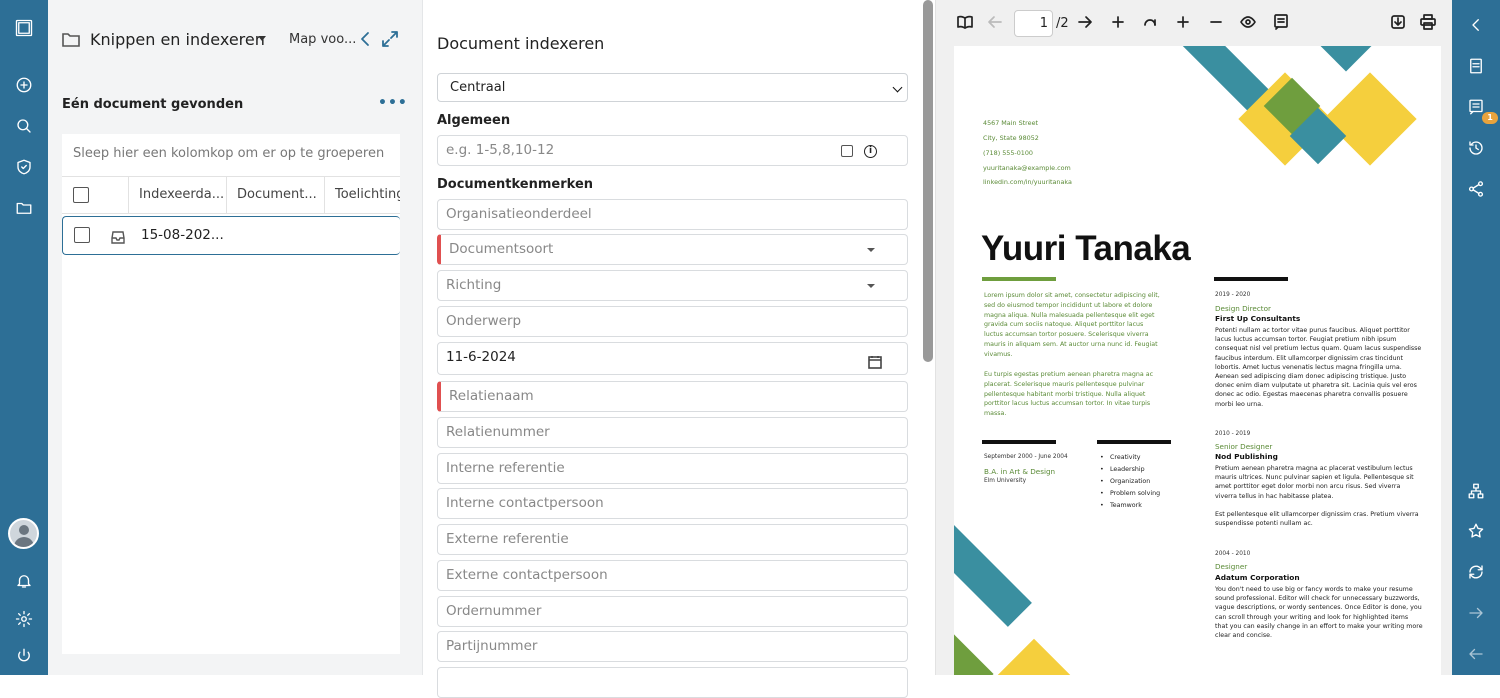 Image resolution: width=1500 pixels, height=698 pixels. I want to click on job-company: Adatum Corporation, so click(1257, 577).